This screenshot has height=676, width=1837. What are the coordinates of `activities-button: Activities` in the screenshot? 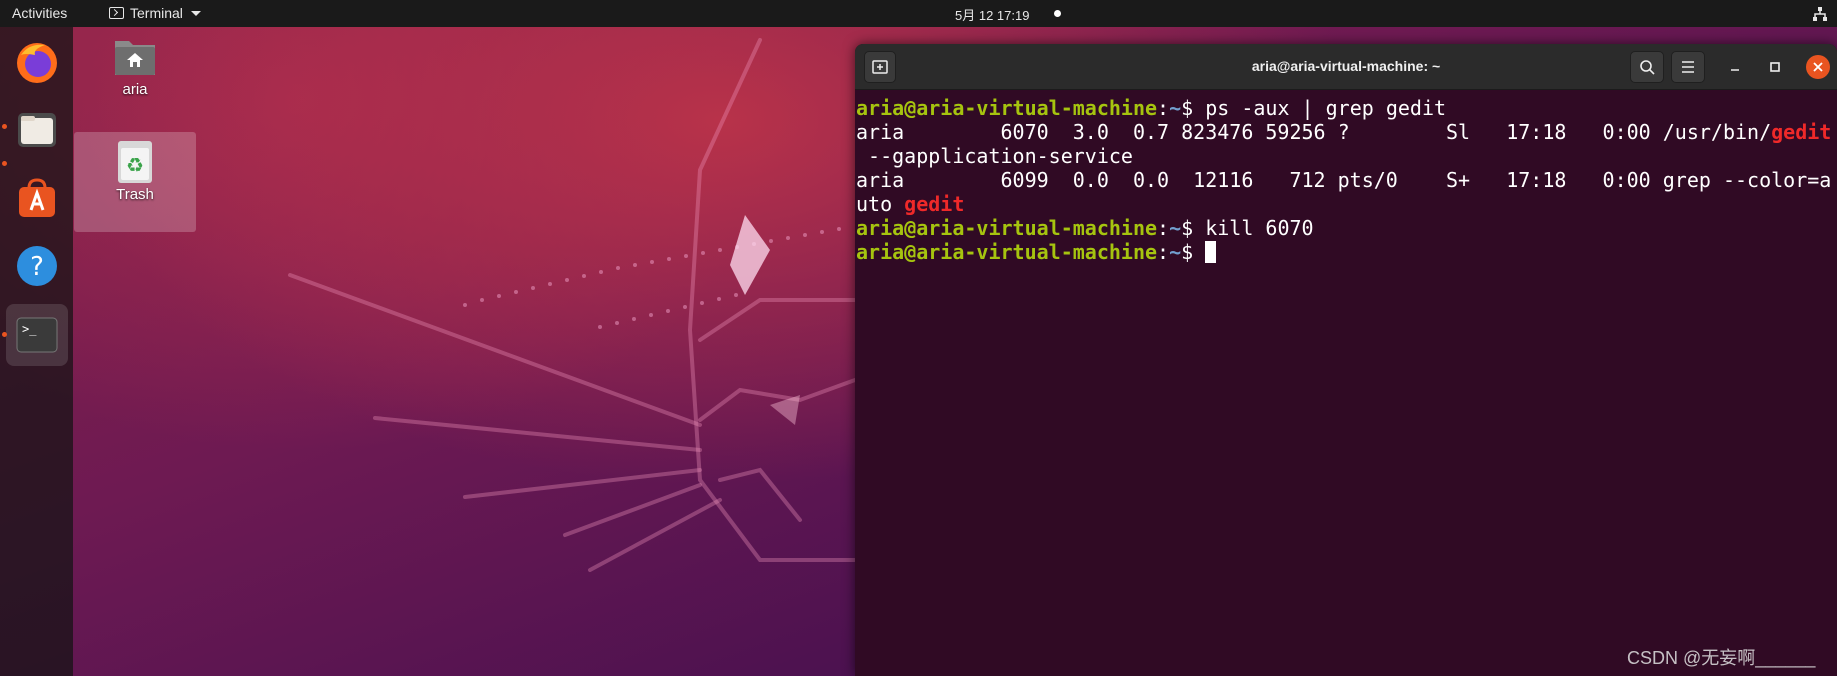 It's located at (39, 13).